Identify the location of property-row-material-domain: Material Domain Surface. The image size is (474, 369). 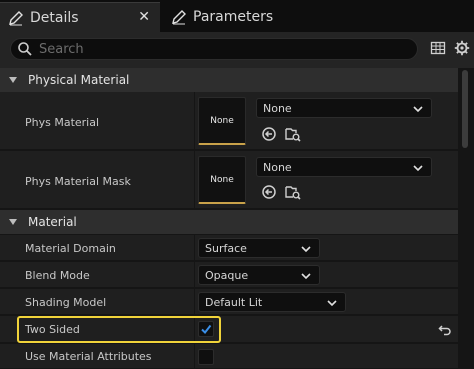
(229, 248).